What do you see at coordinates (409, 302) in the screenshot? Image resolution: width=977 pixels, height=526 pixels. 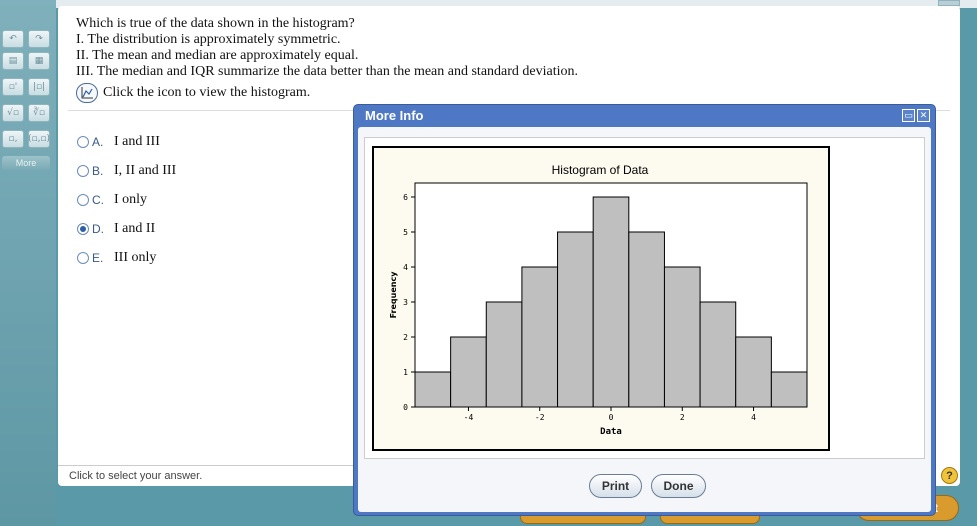 I see `y-axis: 0 1 2 3 4 5 6` at bounding box center [409, 302].